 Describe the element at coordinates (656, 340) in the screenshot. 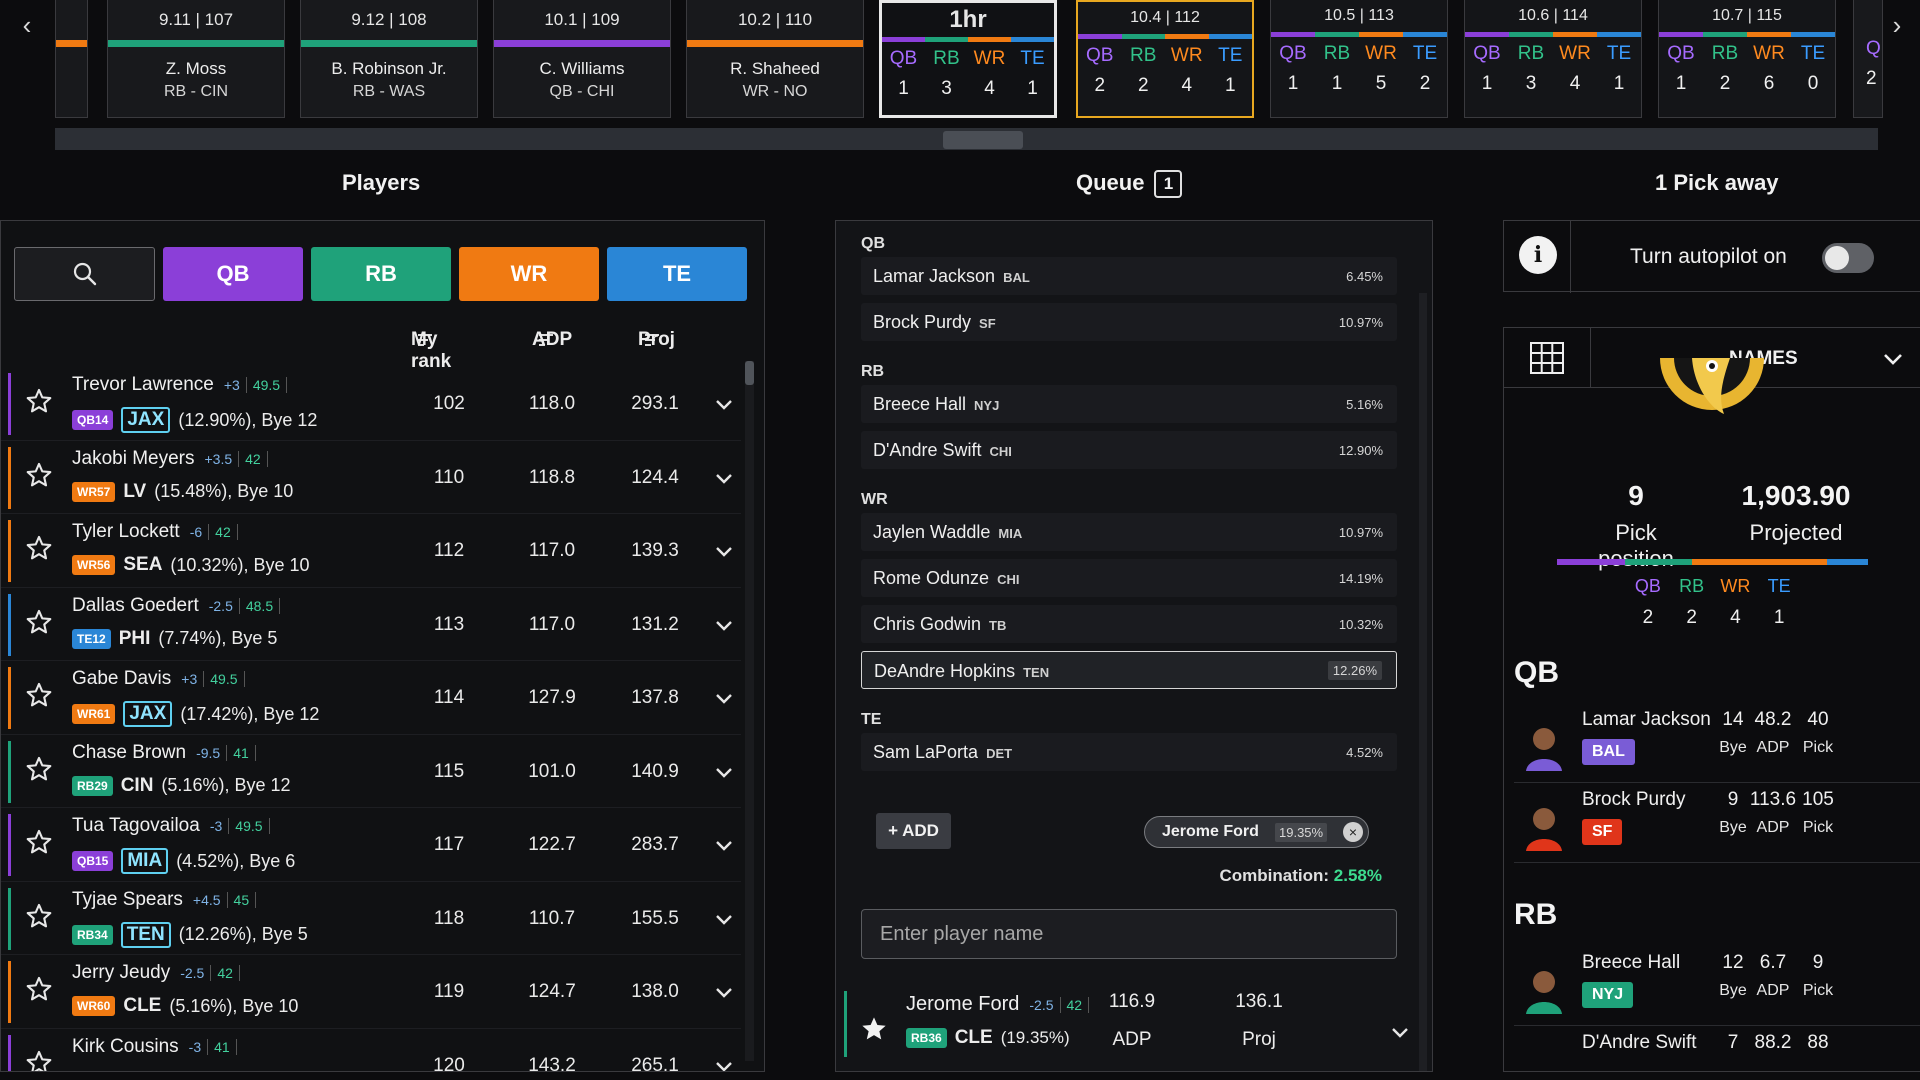

I see `sort-proj-header: Proj` at that location.